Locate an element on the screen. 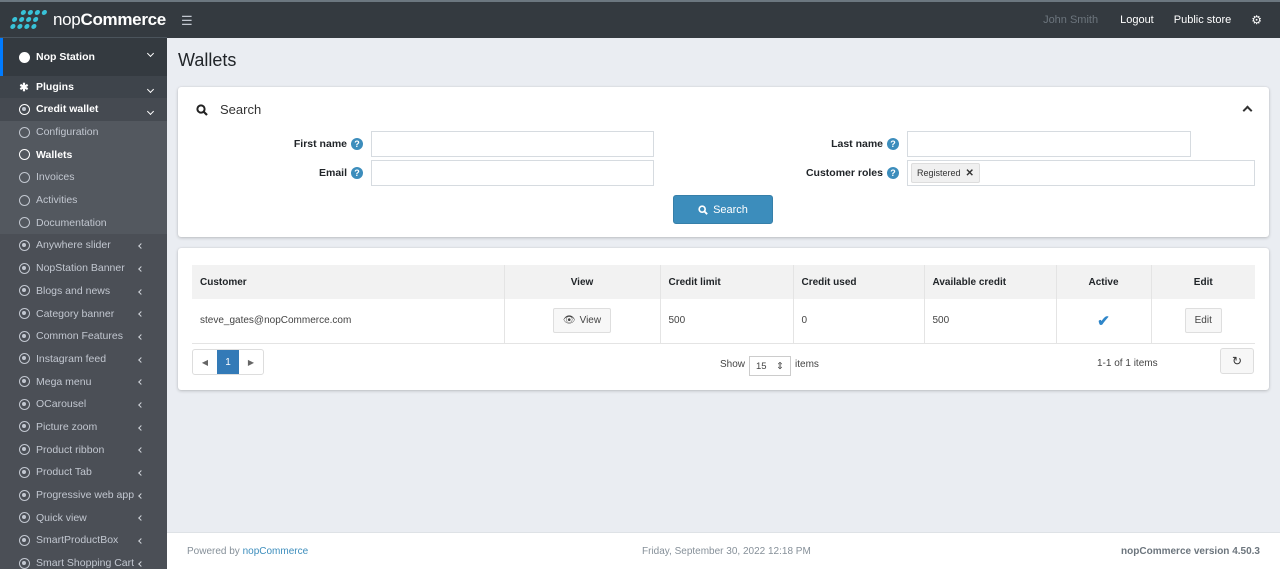 The width and height of the screenshot is (1280, 569). refresh-icon: ↻ is located at coordinates (1237, 361).